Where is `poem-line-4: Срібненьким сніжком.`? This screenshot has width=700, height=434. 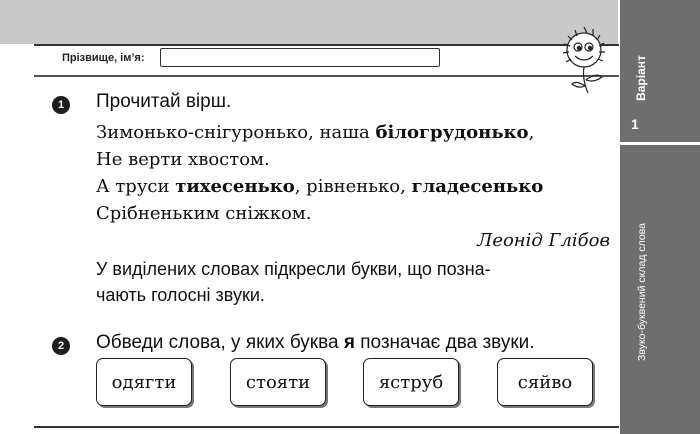
poem-line-4: Срібненьким сніжком. is located at coordinates (204, 213).